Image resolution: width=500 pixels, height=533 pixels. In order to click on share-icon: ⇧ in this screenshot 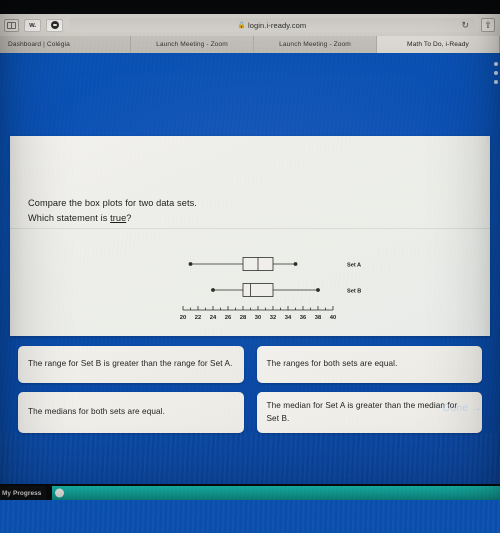, I will do `click(488, 25)`.